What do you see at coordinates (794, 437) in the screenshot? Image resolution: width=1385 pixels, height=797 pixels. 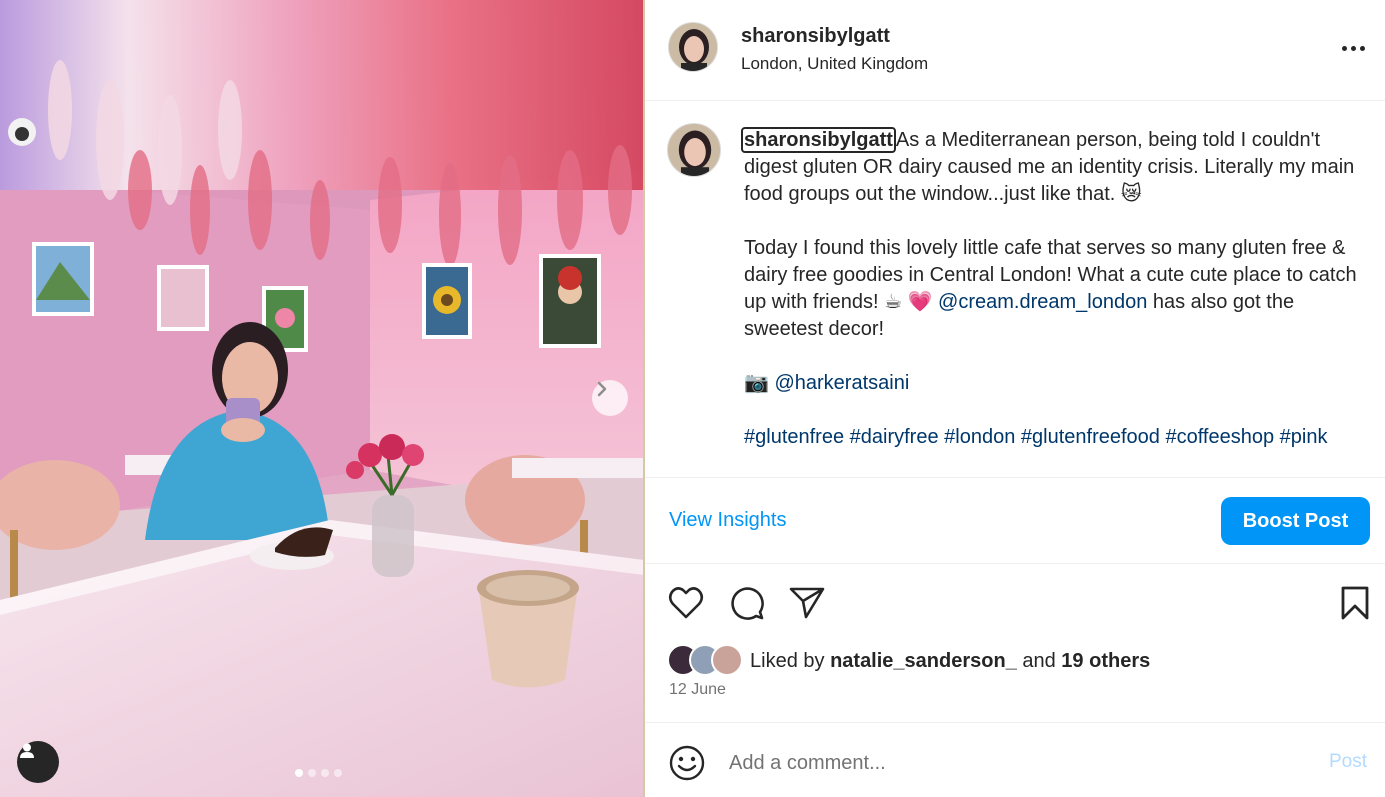 I see `hashtag-link: #glutenfree` at bounding box center [794, 437].